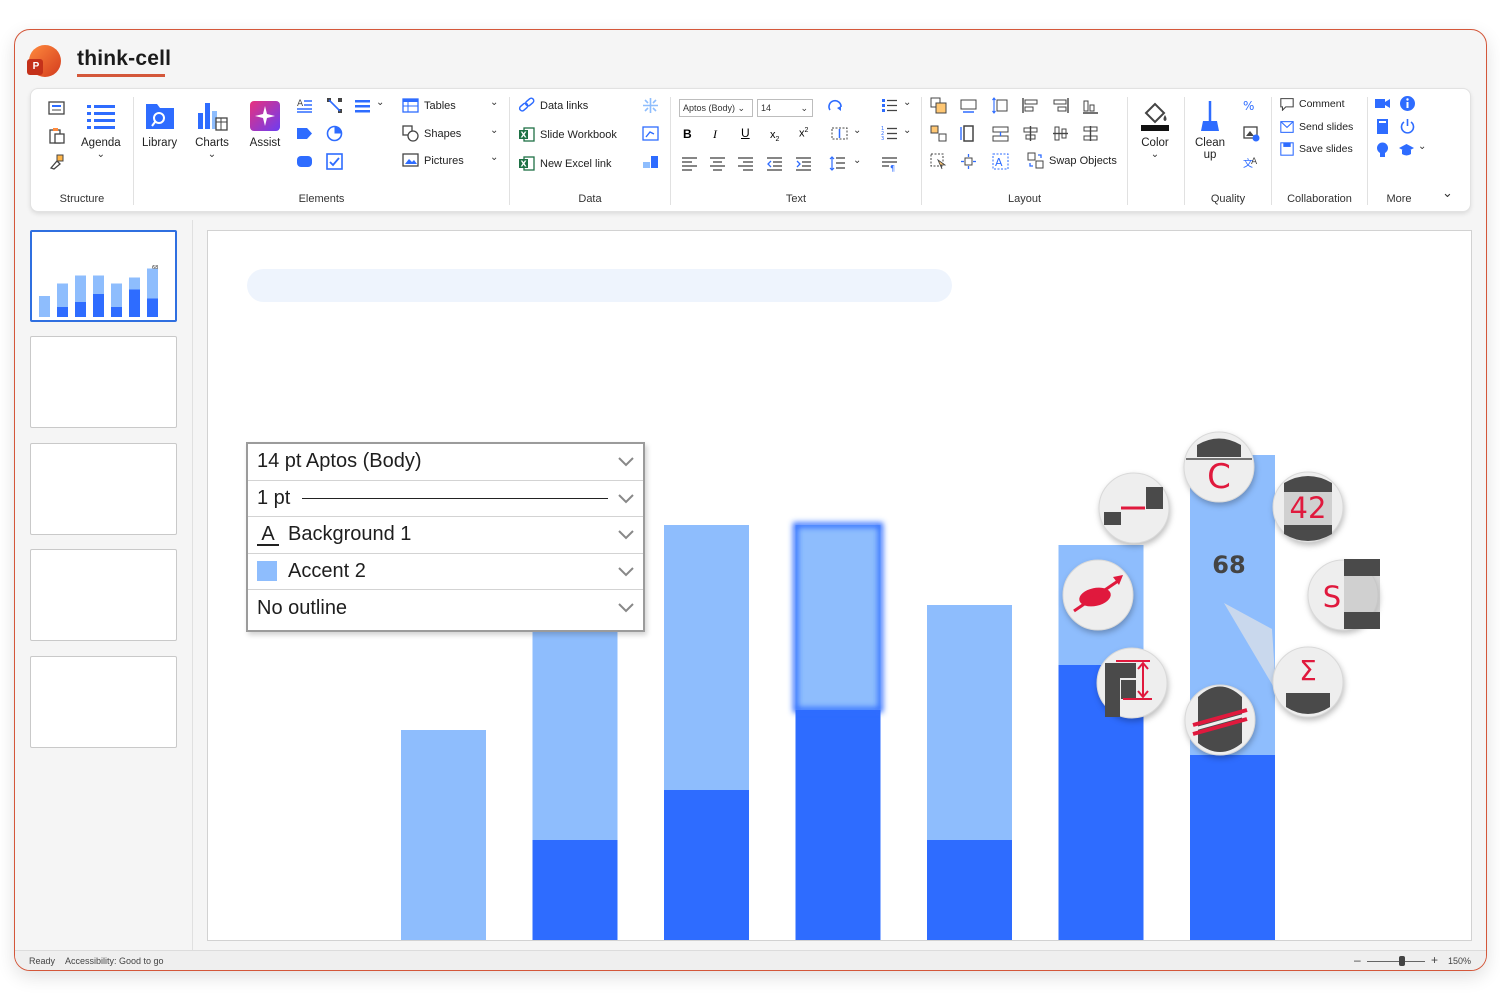 This screenshot has width=1500, height=1000. Describe the element at coordinates (1343, 595) in the screenshot. I see `series-s-button: S` at that location.